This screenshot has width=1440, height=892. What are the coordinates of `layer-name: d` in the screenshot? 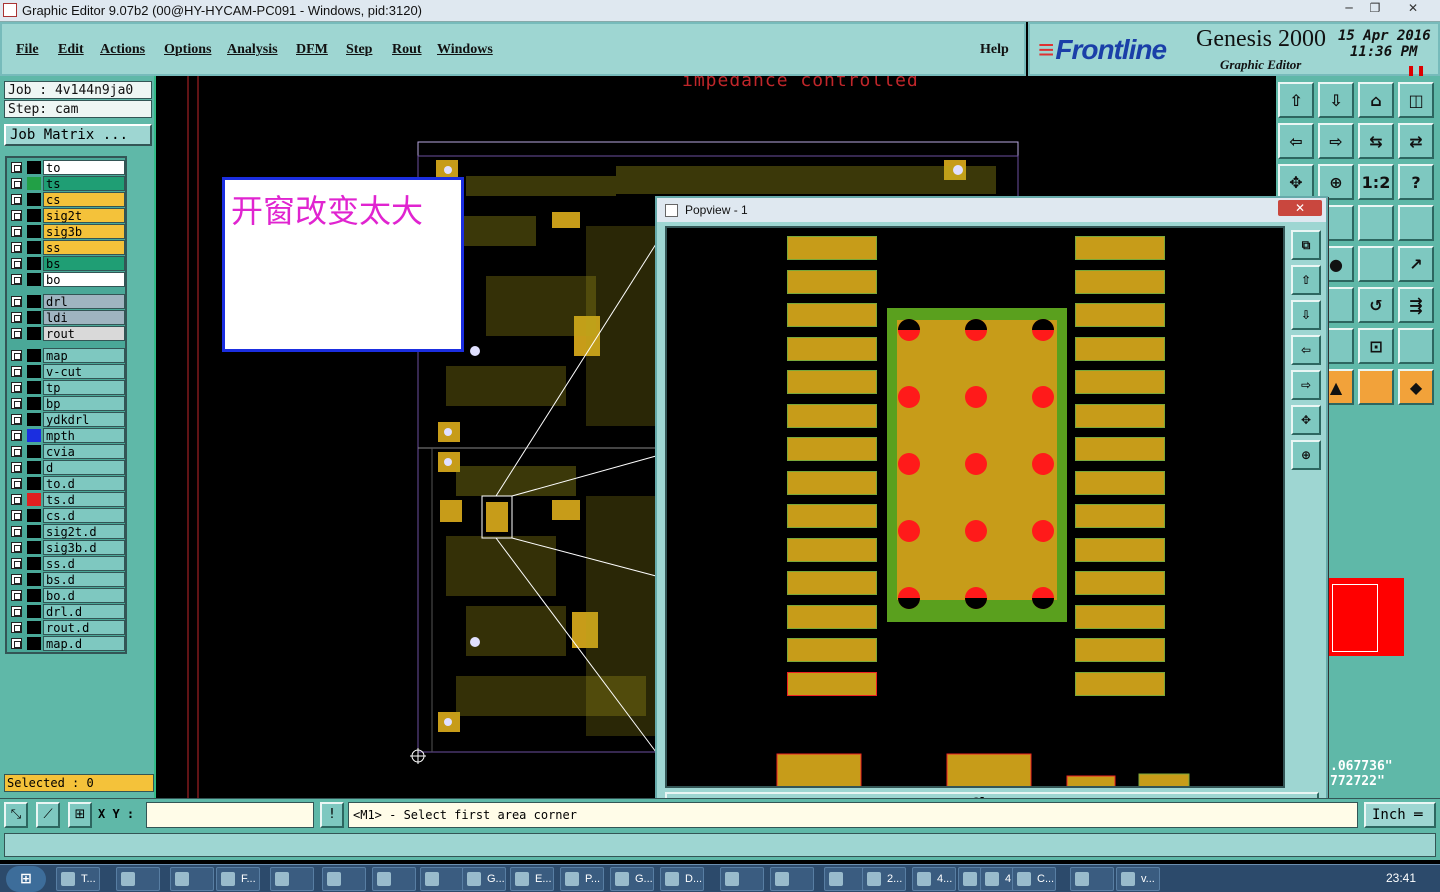 It's located at (84, 467).